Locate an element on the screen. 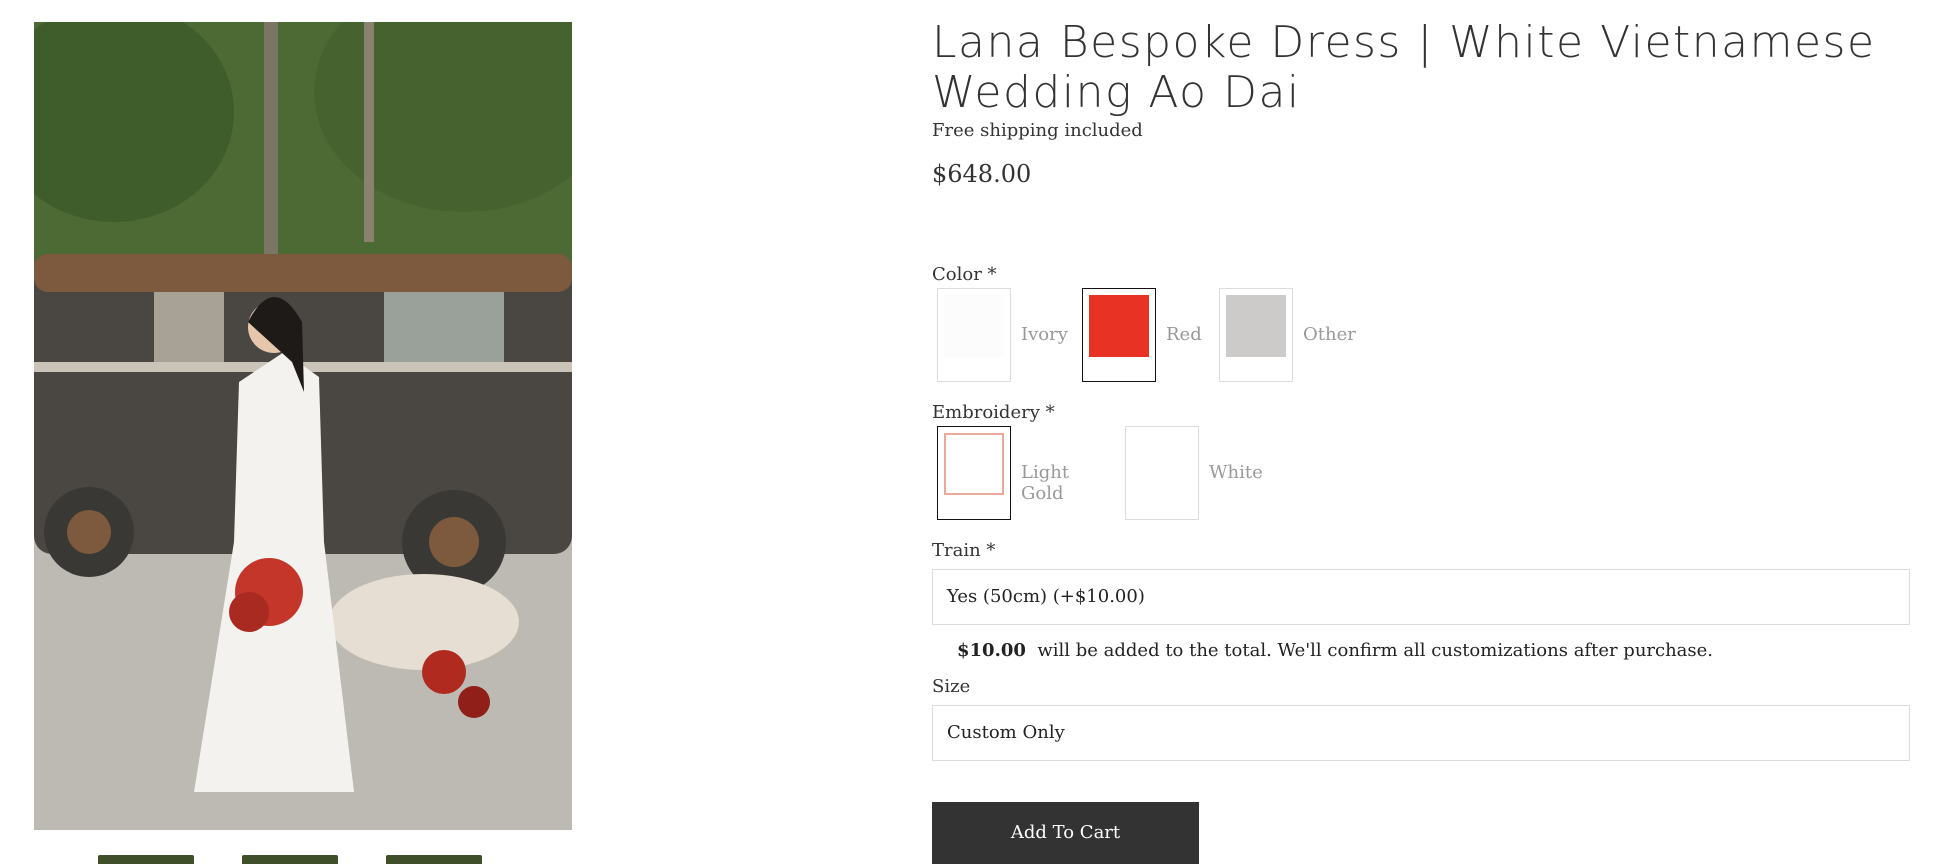  train-note-amount: $10.00 is located at coordinates (991, 650).